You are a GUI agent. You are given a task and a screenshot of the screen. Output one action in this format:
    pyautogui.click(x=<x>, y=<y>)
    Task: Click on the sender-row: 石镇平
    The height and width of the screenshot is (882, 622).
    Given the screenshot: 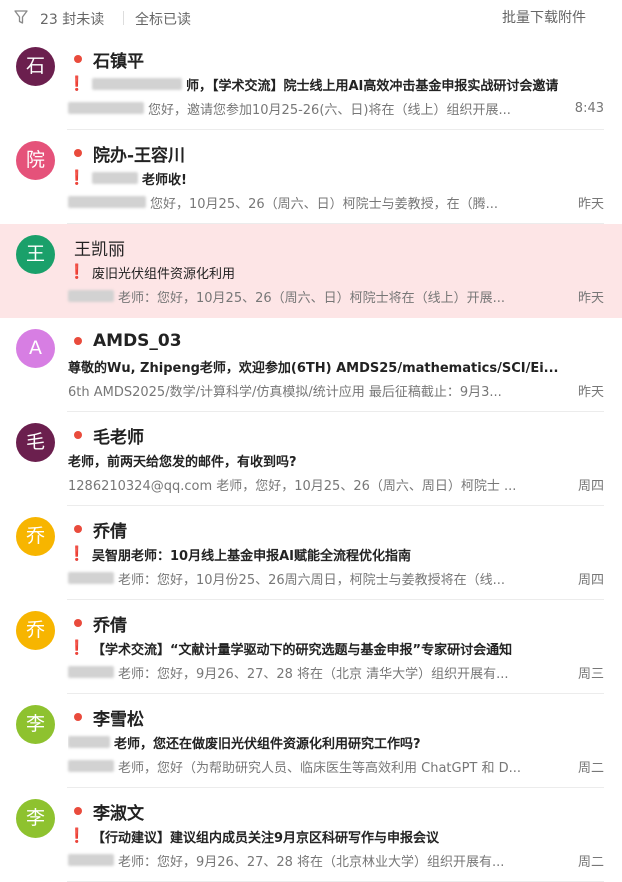 What is the action you would take?
    pyautogui.click(x=109, y=59)
    